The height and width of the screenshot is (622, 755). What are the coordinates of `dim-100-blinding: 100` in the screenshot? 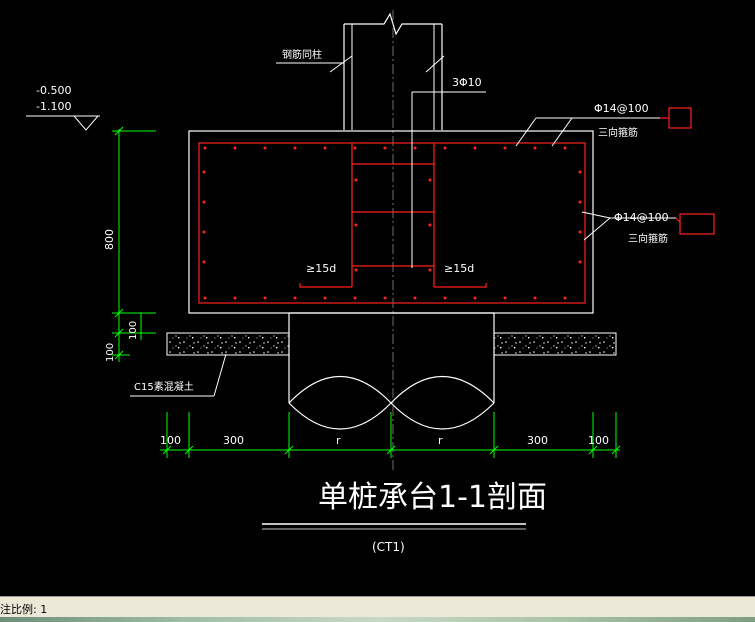 It's located at (110, 352).